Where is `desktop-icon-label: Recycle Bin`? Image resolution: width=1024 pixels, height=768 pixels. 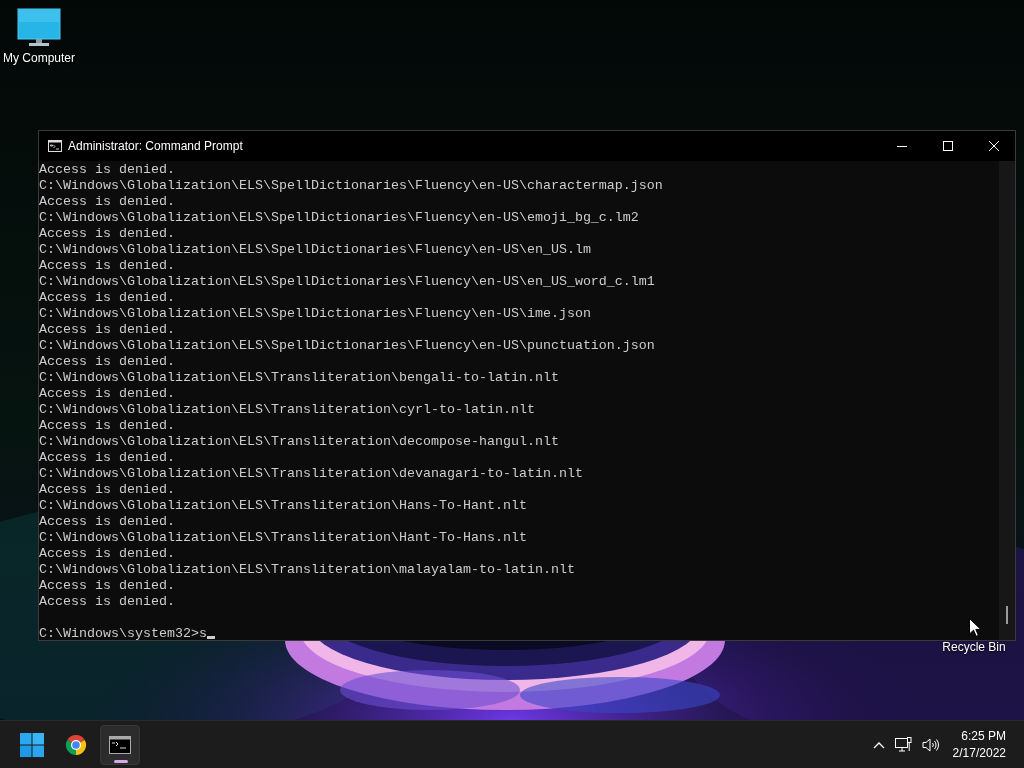 desktop-icon-label: Recycle Bin is located at coordinates (974, 647).